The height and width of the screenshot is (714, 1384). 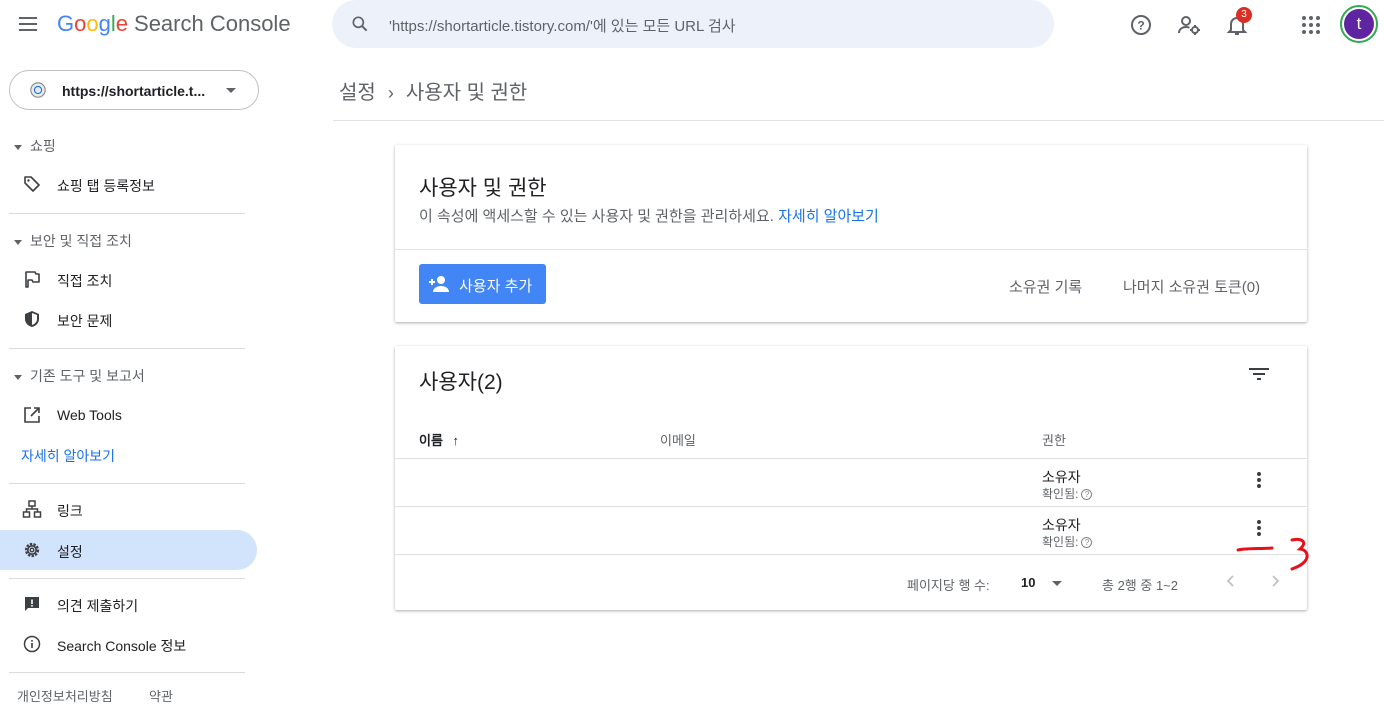 I want to click on card-description-text: 이 속성에 액세스할 수 있는 사용자 및 권한을 관리하세요., so click(x=596, y=216).